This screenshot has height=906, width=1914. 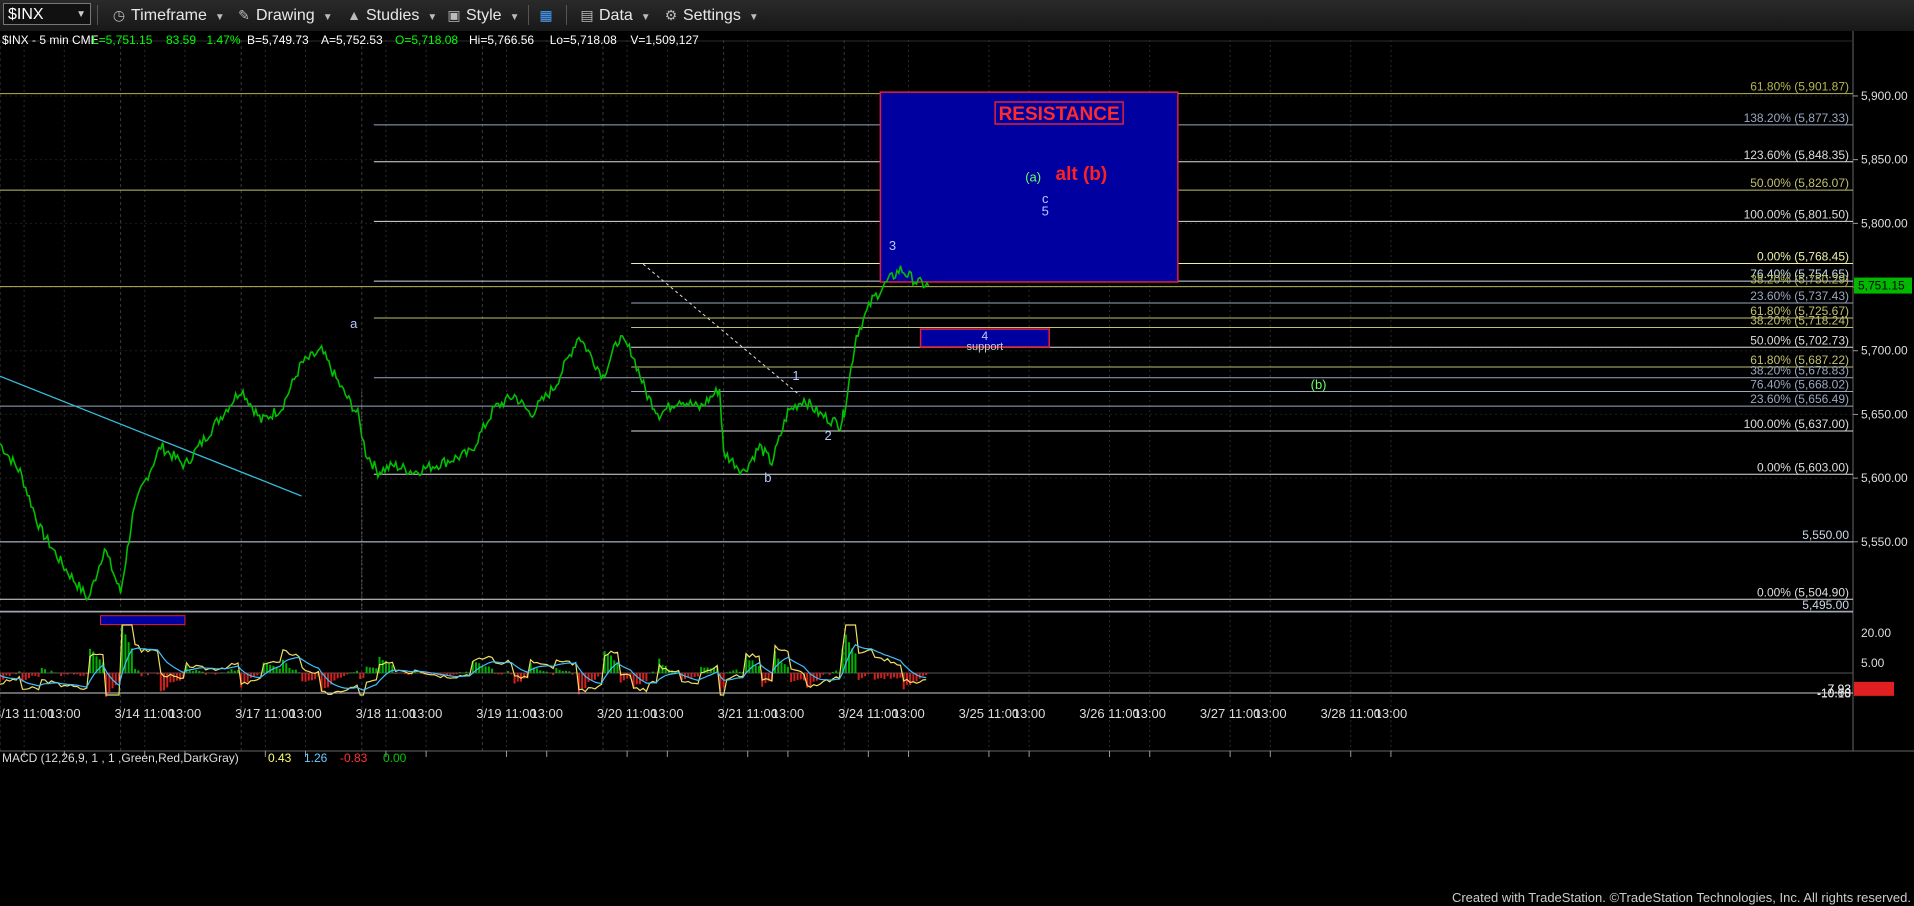 What do you see at coordinates (143, 620) in the screenshot?
I see `target-zone` at bounding box center [143, 620].